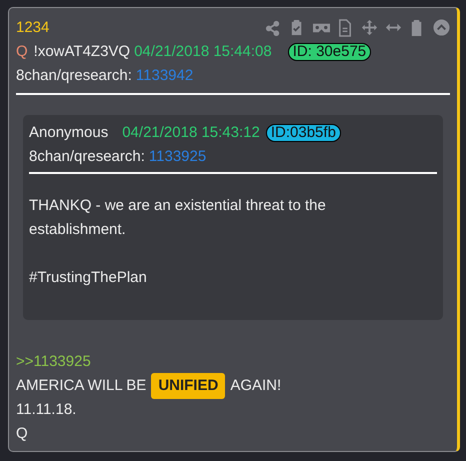 This screenshot has width=466, height=461. I want to click on move-icon, so click(369, 28).